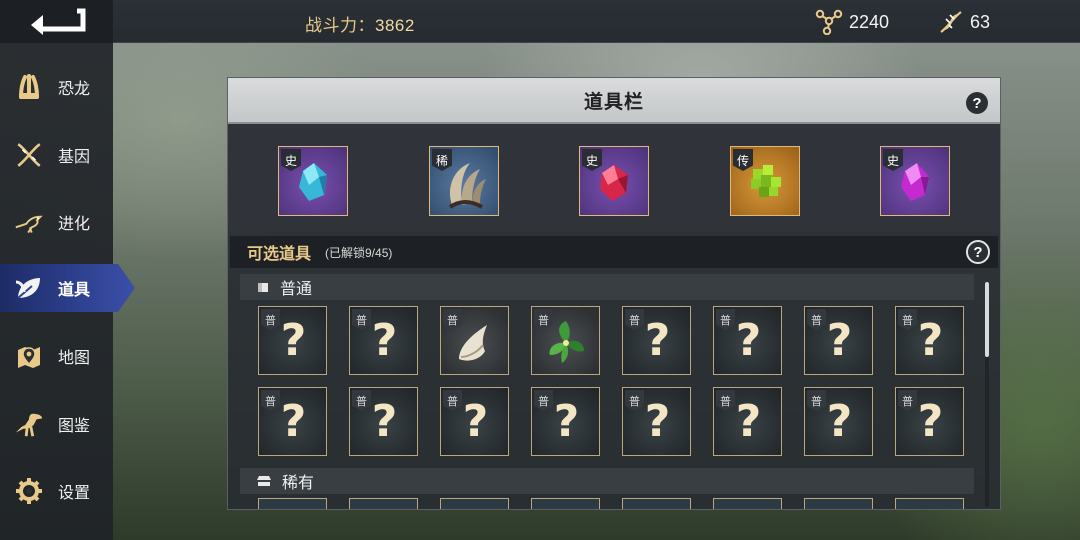  I want to click on top-bar: 战斗力：3862 2240 63, so click(540, 21).